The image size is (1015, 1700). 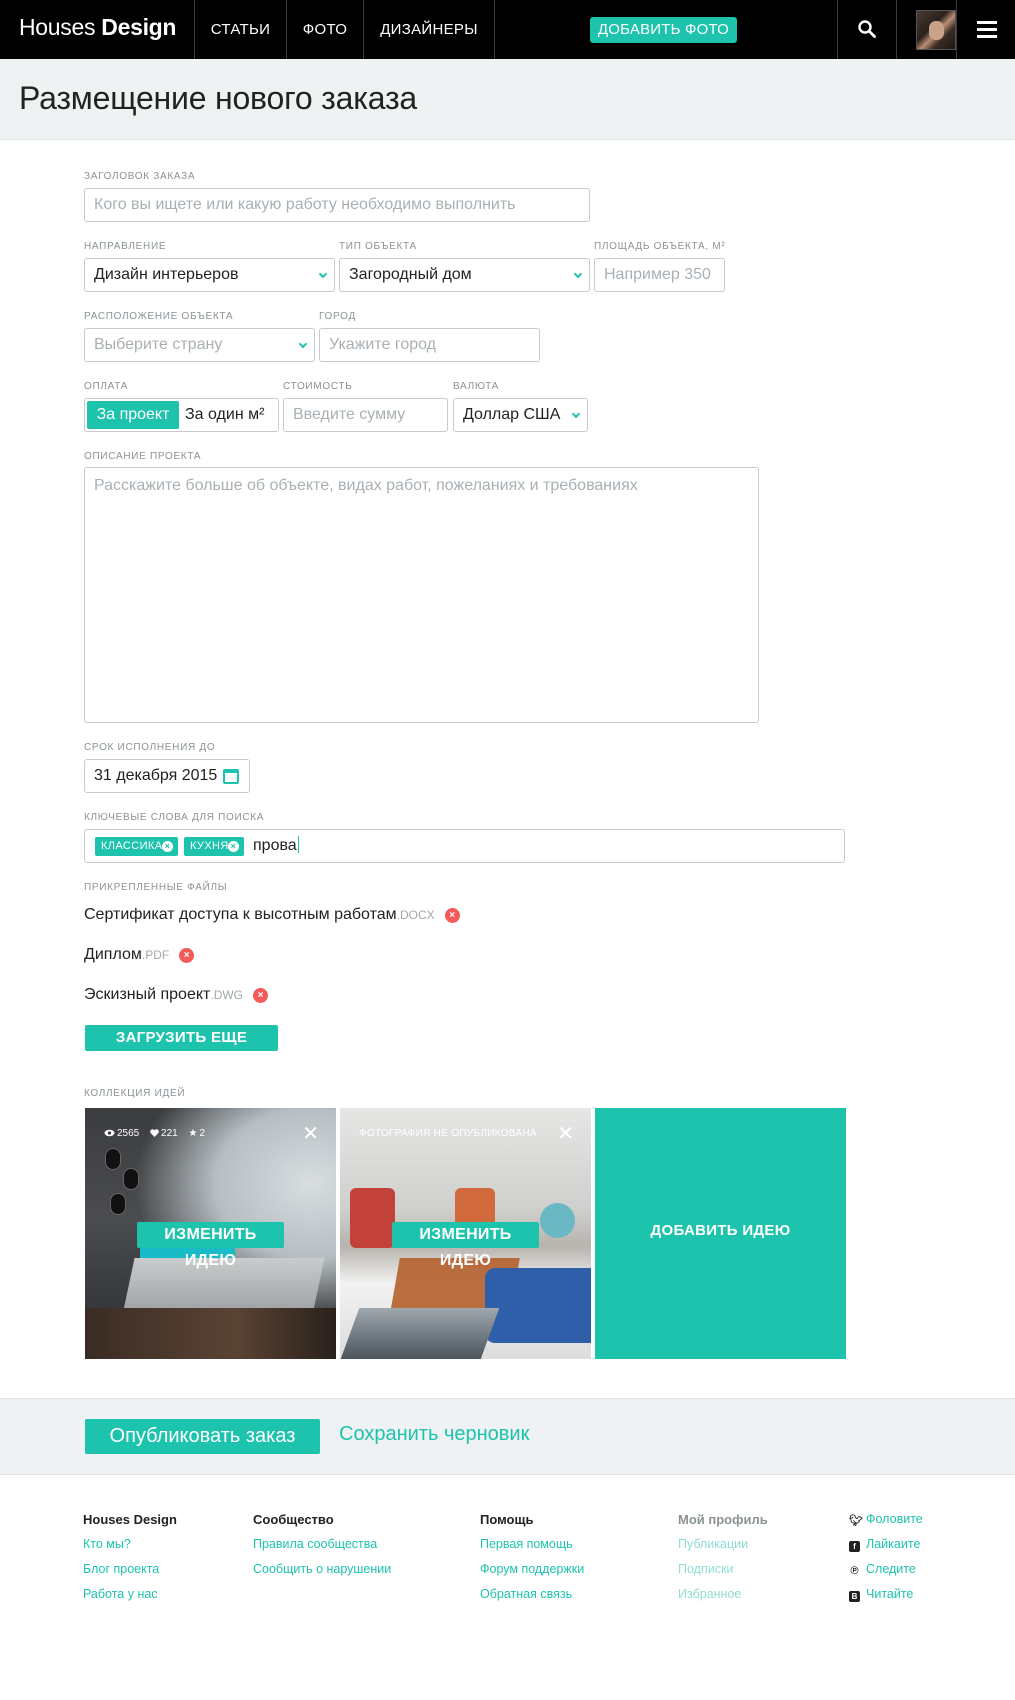 I want to click on add-idea-label: Добавить идею, so click(x=720, y=1230).